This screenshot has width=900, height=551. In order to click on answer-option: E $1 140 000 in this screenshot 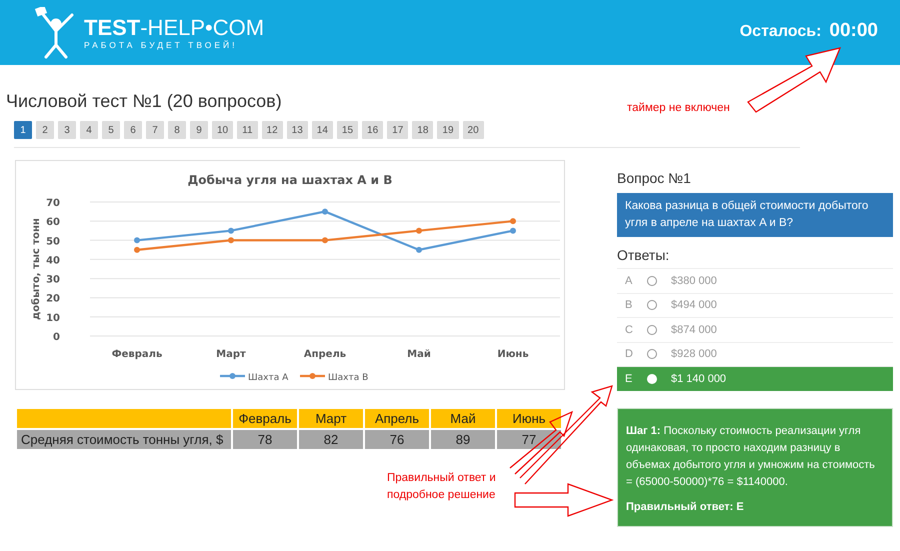, I will do `click(755, 378)`.